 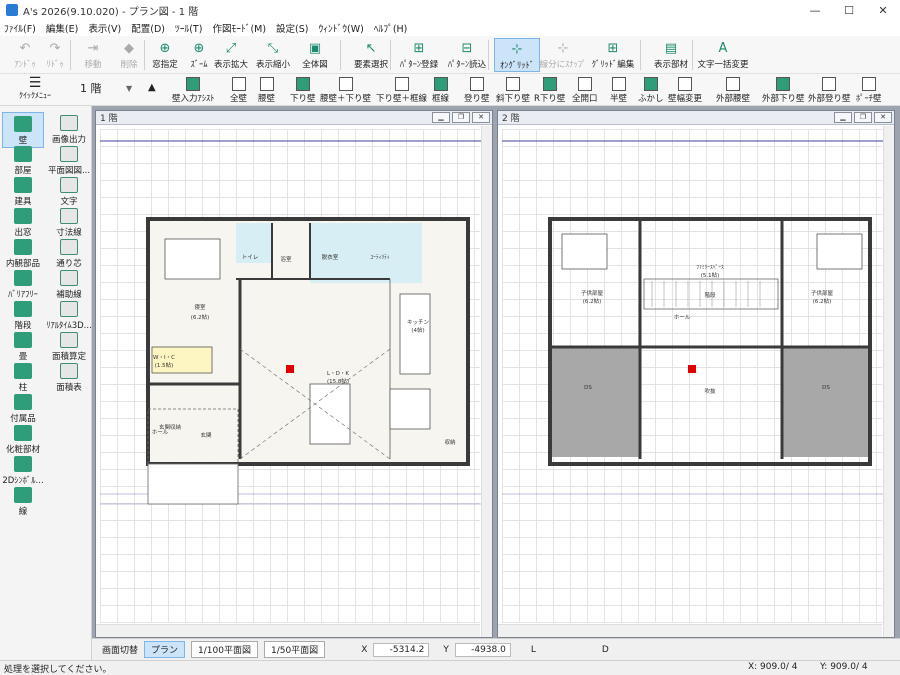 I want to click on wall-tool-button: 全壁, so click(x=238, y=90).